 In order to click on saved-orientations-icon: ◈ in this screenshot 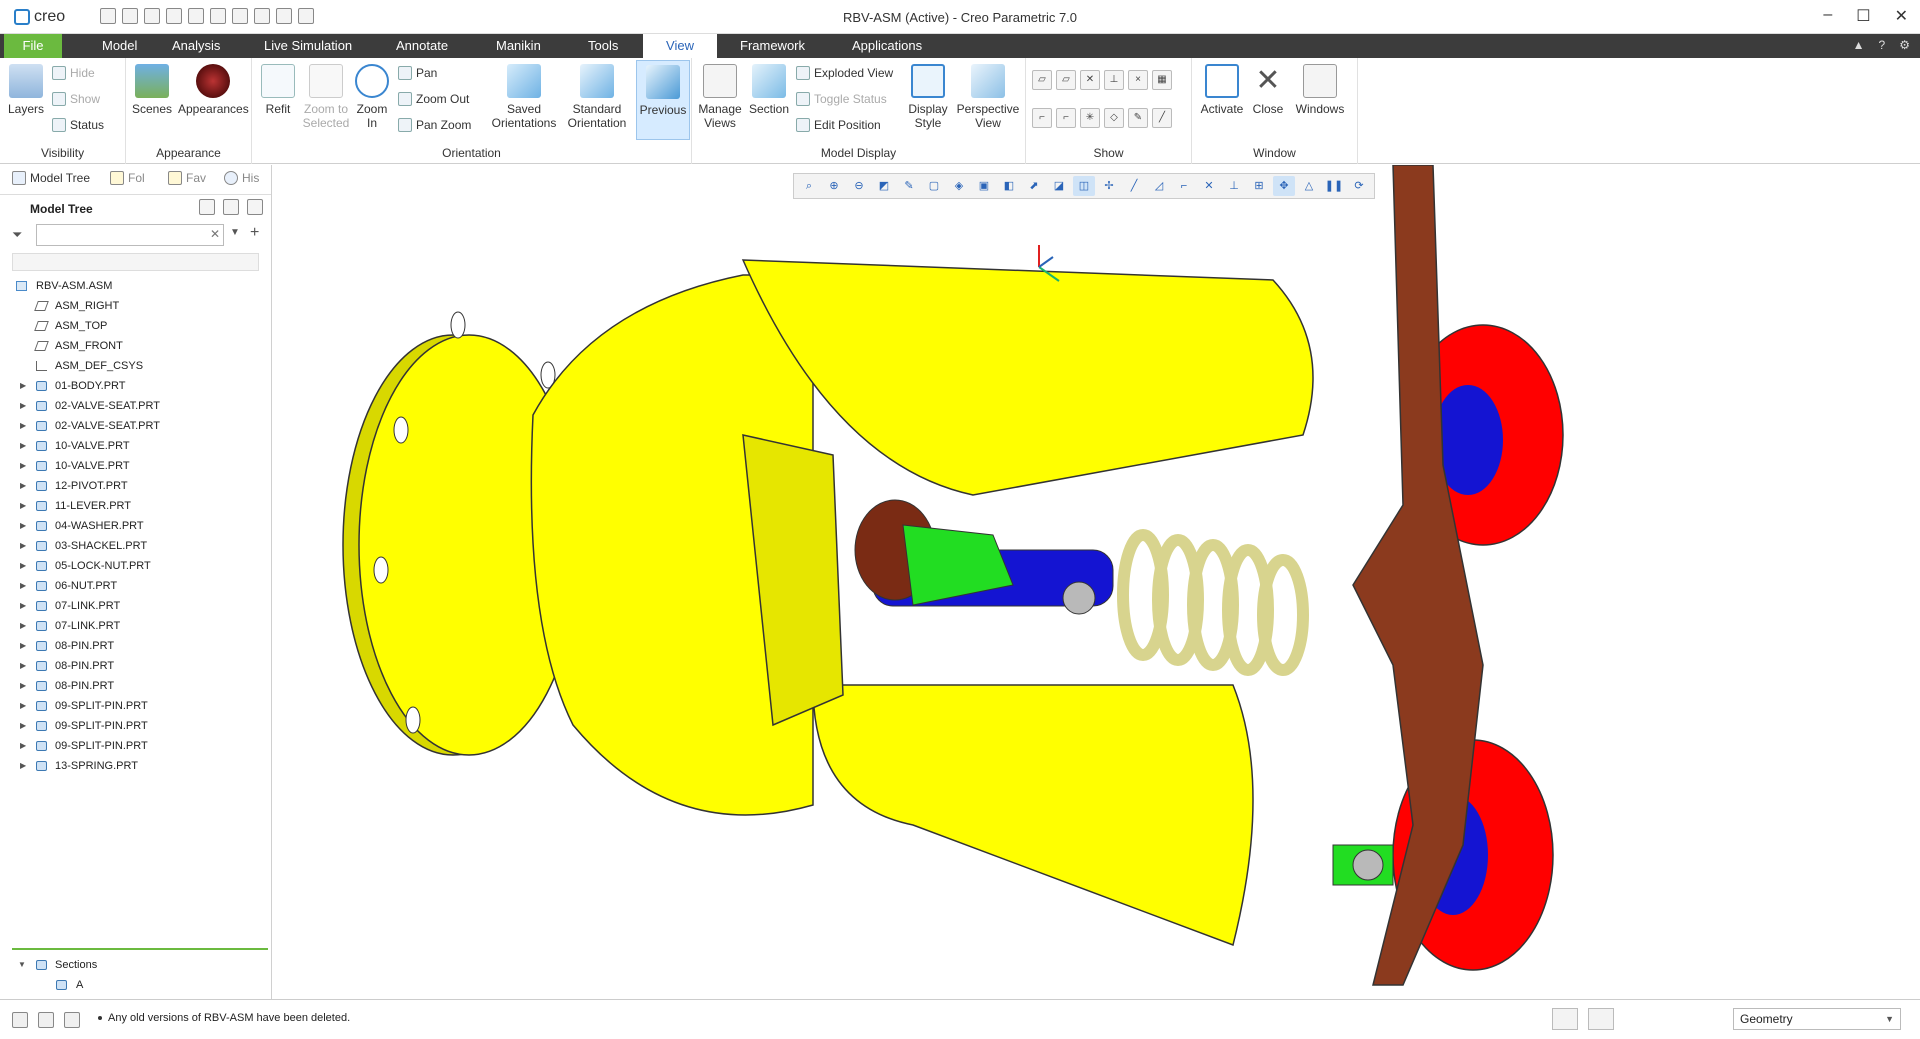, I will do `click(959, 186)`.